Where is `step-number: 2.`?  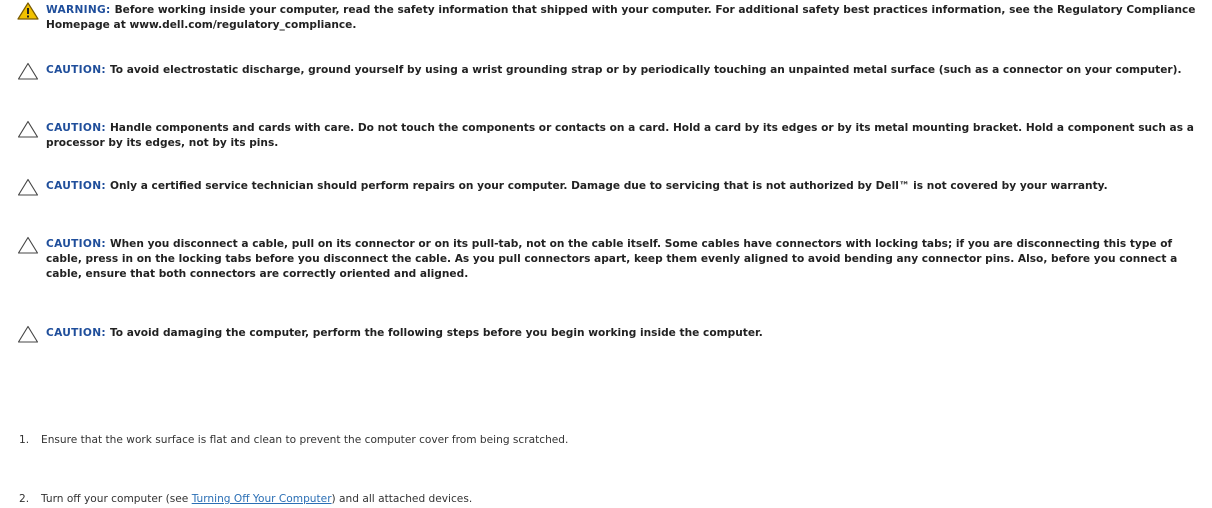 step-number: 2. is located at coordinates (24, 499).